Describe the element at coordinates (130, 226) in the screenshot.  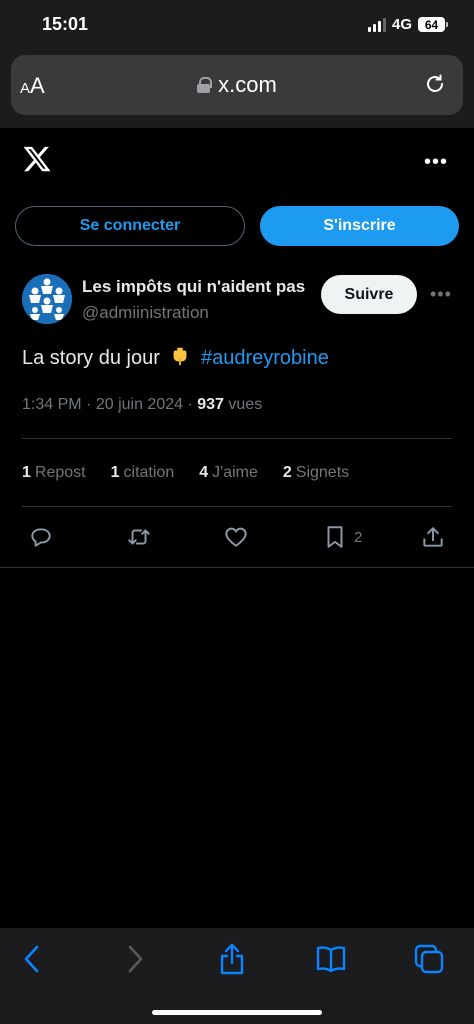
I see `login-button: Se connecter` at that location.